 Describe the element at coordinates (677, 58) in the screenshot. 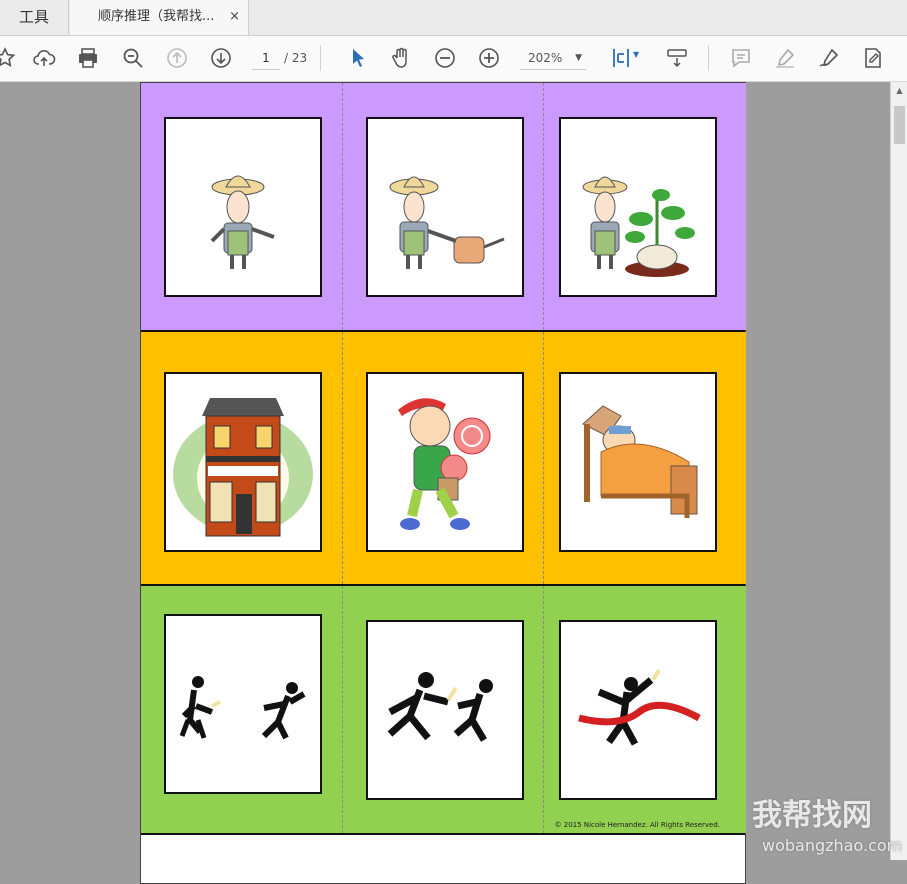

I see `scroll-mode-icon` at that location.